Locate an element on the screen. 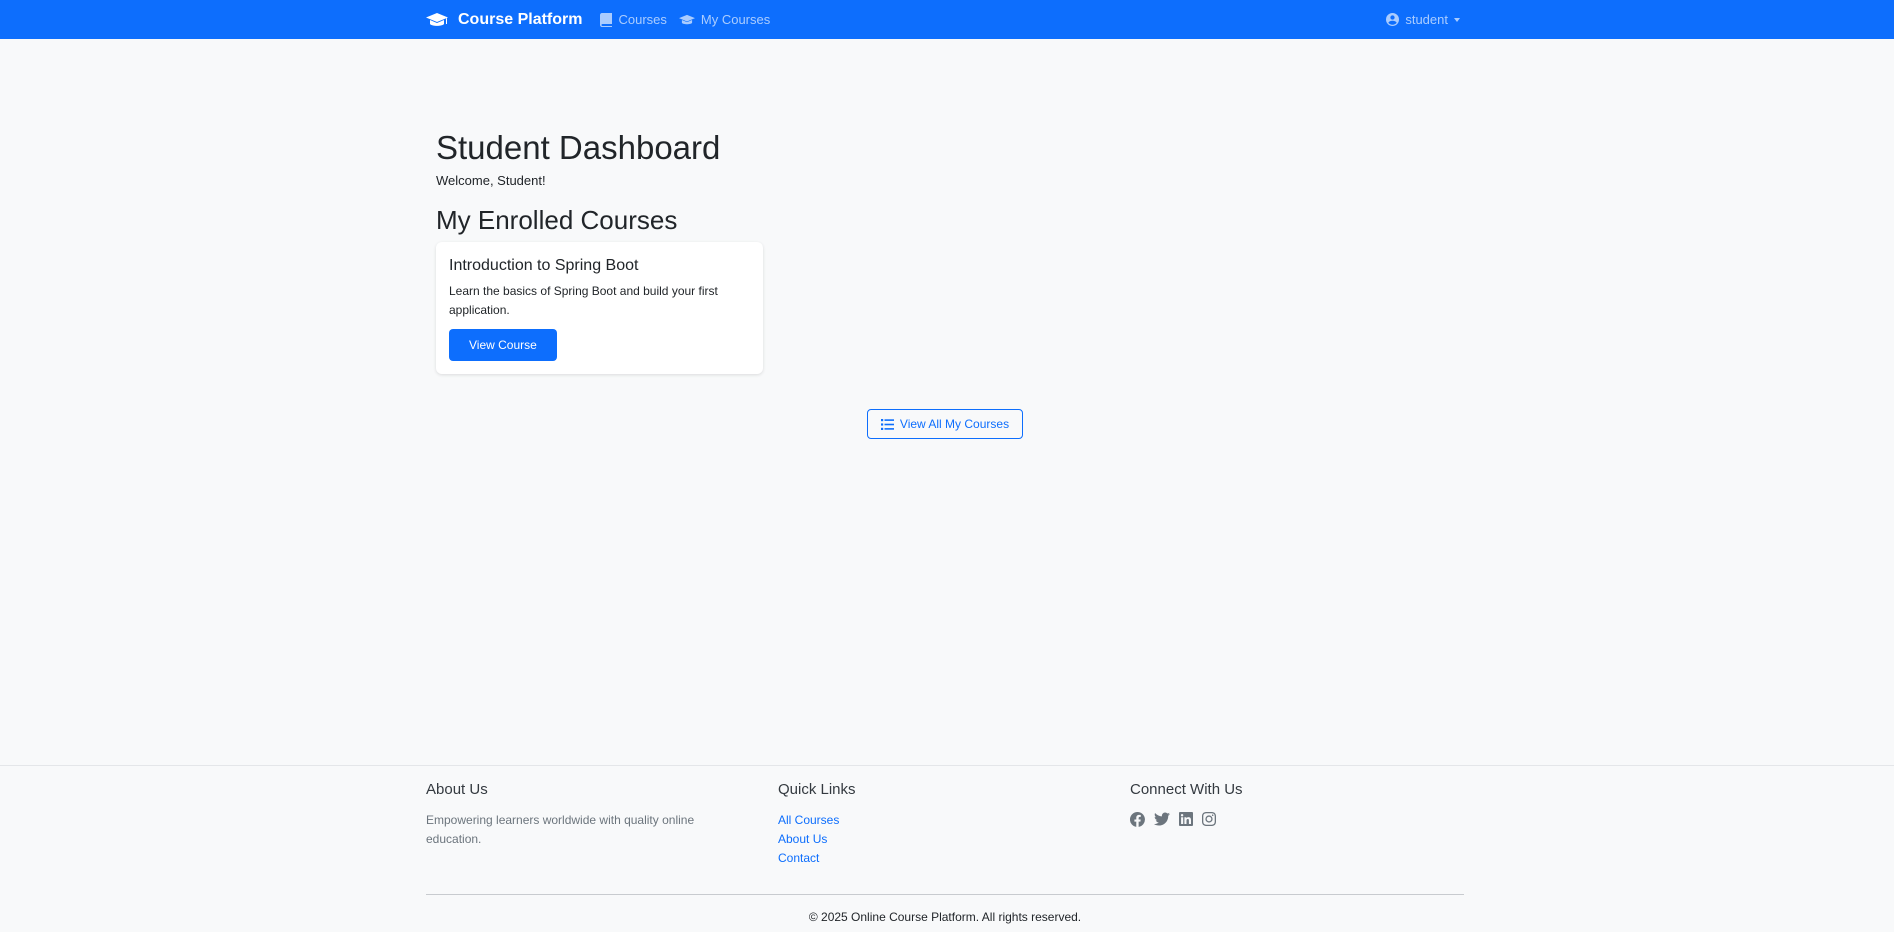 The image size is (1894, 932). instagram-icon is located at coordinates (1209, 819).